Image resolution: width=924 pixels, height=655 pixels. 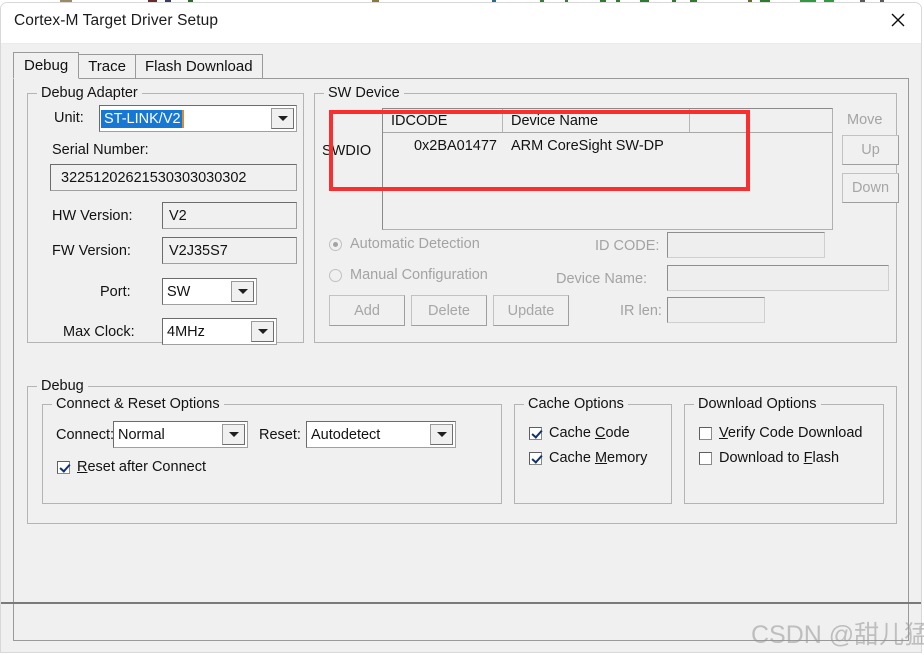 What do you see at coordinates (455, 146) in the screenshot?
I see `cell-idcode: 0x2BA01477` at bounding box center [455, 146].